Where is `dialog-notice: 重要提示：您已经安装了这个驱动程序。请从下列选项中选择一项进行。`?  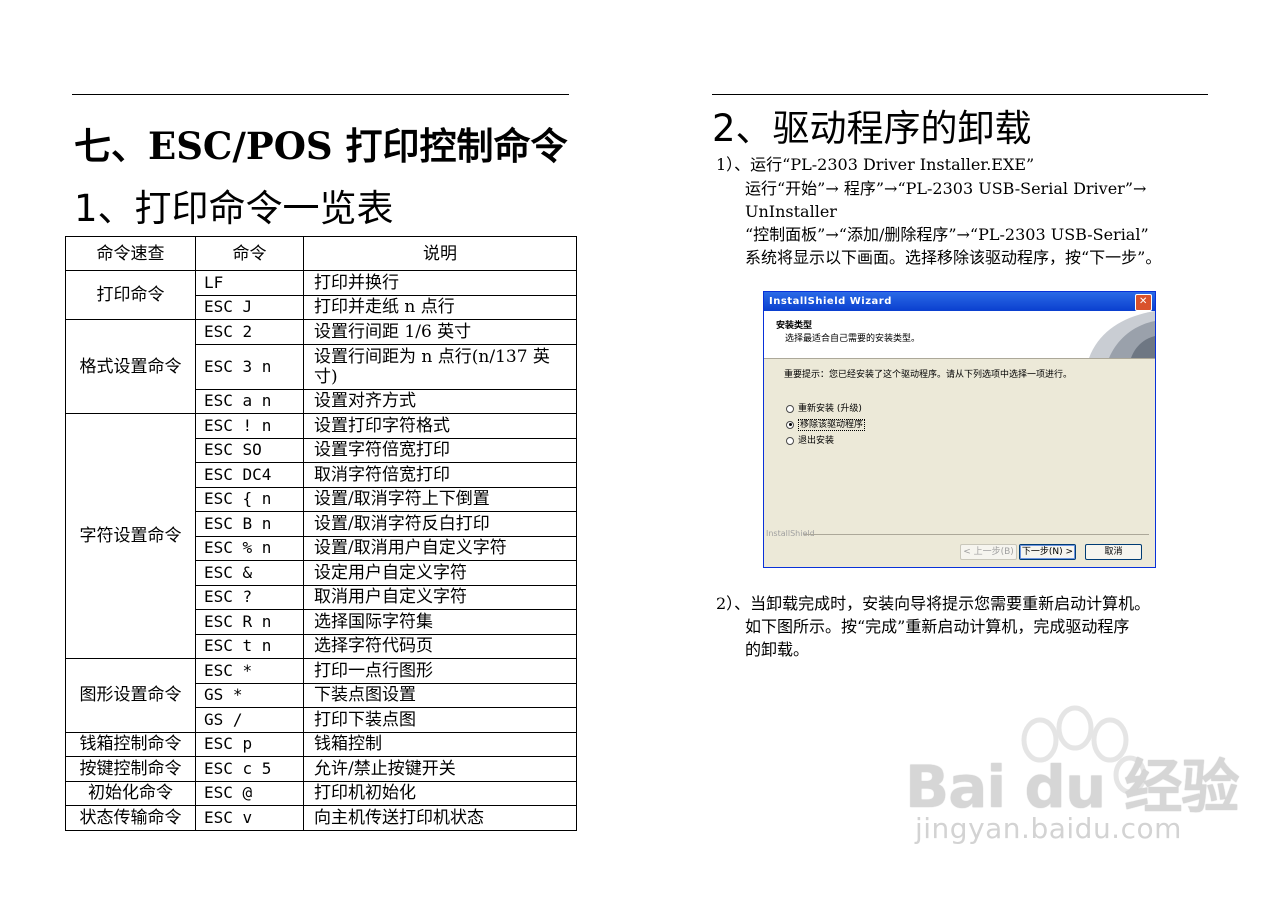 dialog-notice: 重要提示：您已经安装了这个驱动程序。请从下列选项中选择一项进行。 is located at coordinates (928, 375).